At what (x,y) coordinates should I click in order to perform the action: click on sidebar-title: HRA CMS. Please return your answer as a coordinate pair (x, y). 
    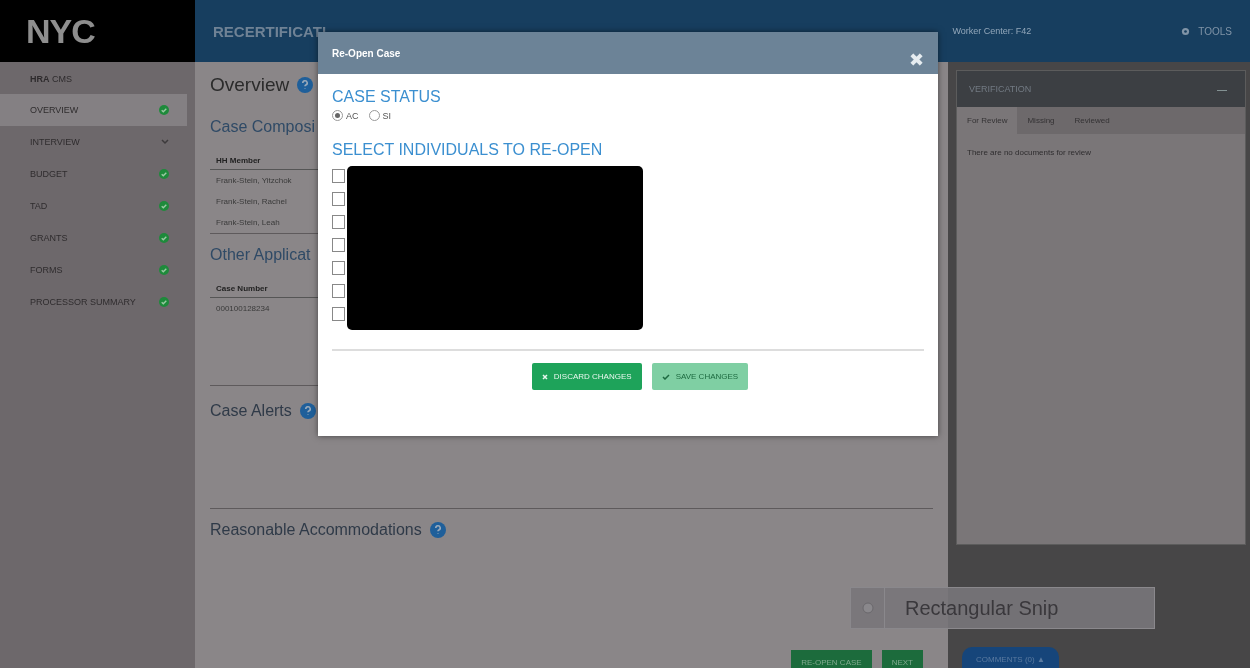
    Looking at the image, I should click on (51, 79).